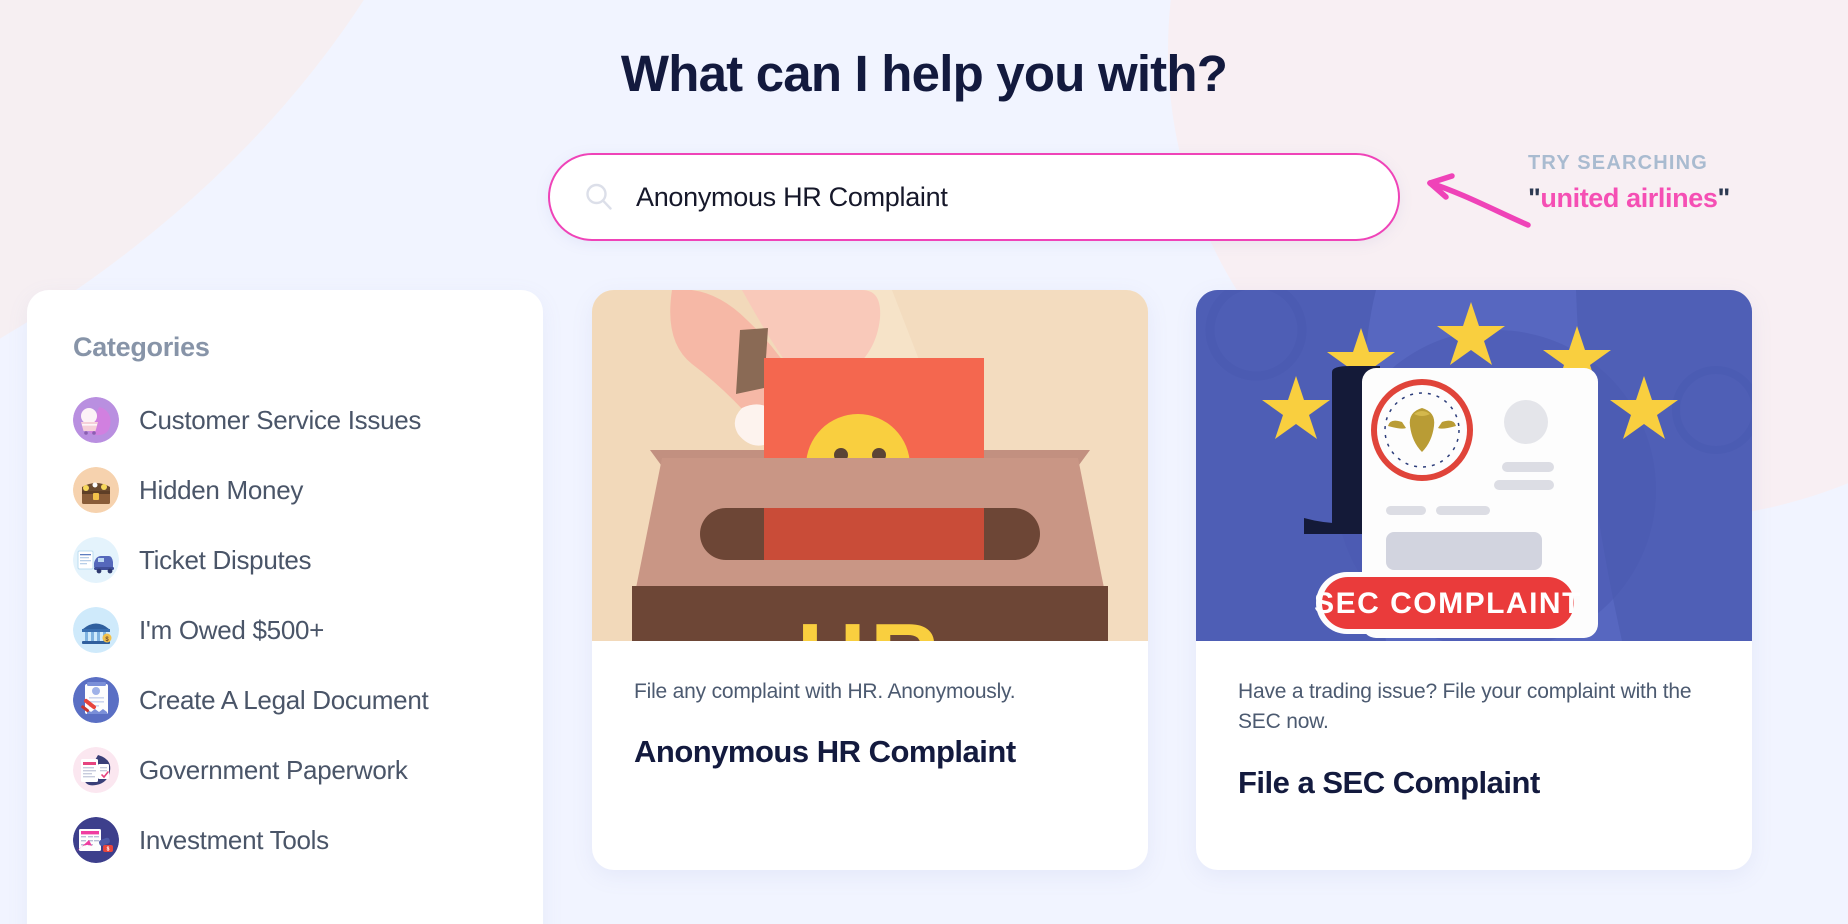  Describe the element at coordinates (1389, 782) in the screenshot. I see `result-card-title: File a SEC Complaint` at that location.